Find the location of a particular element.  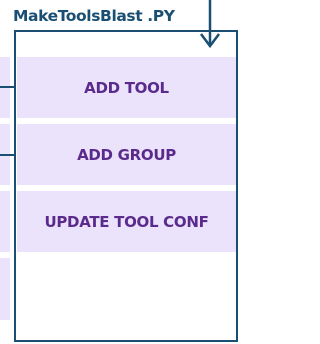

process-box-add-group: ADD GROUP is located at coordinates (126, 154).